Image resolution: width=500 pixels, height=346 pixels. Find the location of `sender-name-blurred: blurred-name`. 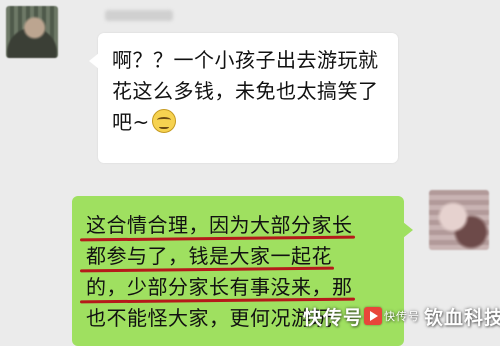

sender-name-blurred: blurred-name is located at coordinates (139, 15).